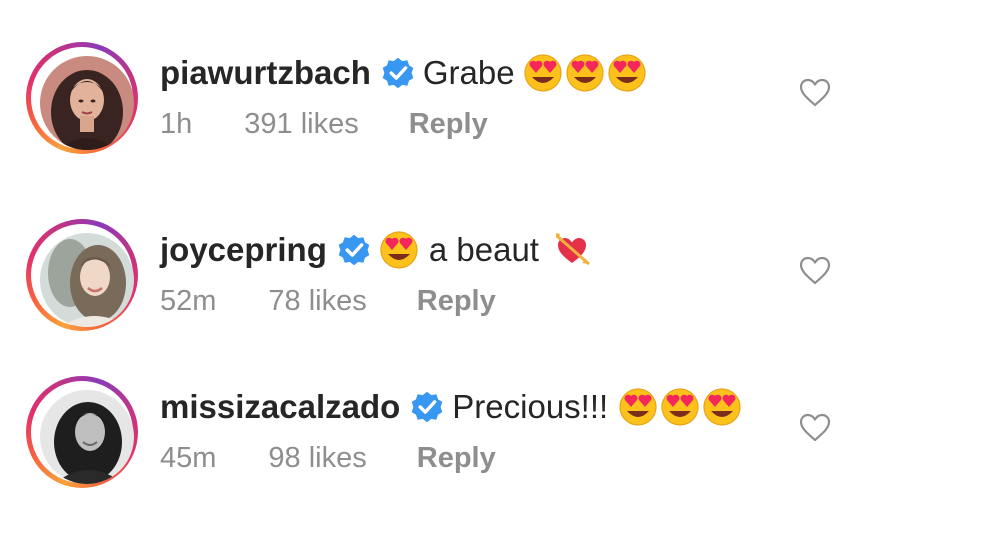 The image size is (994, 558). I want to click on comment-timestamp: 1h, so click(176, 124).